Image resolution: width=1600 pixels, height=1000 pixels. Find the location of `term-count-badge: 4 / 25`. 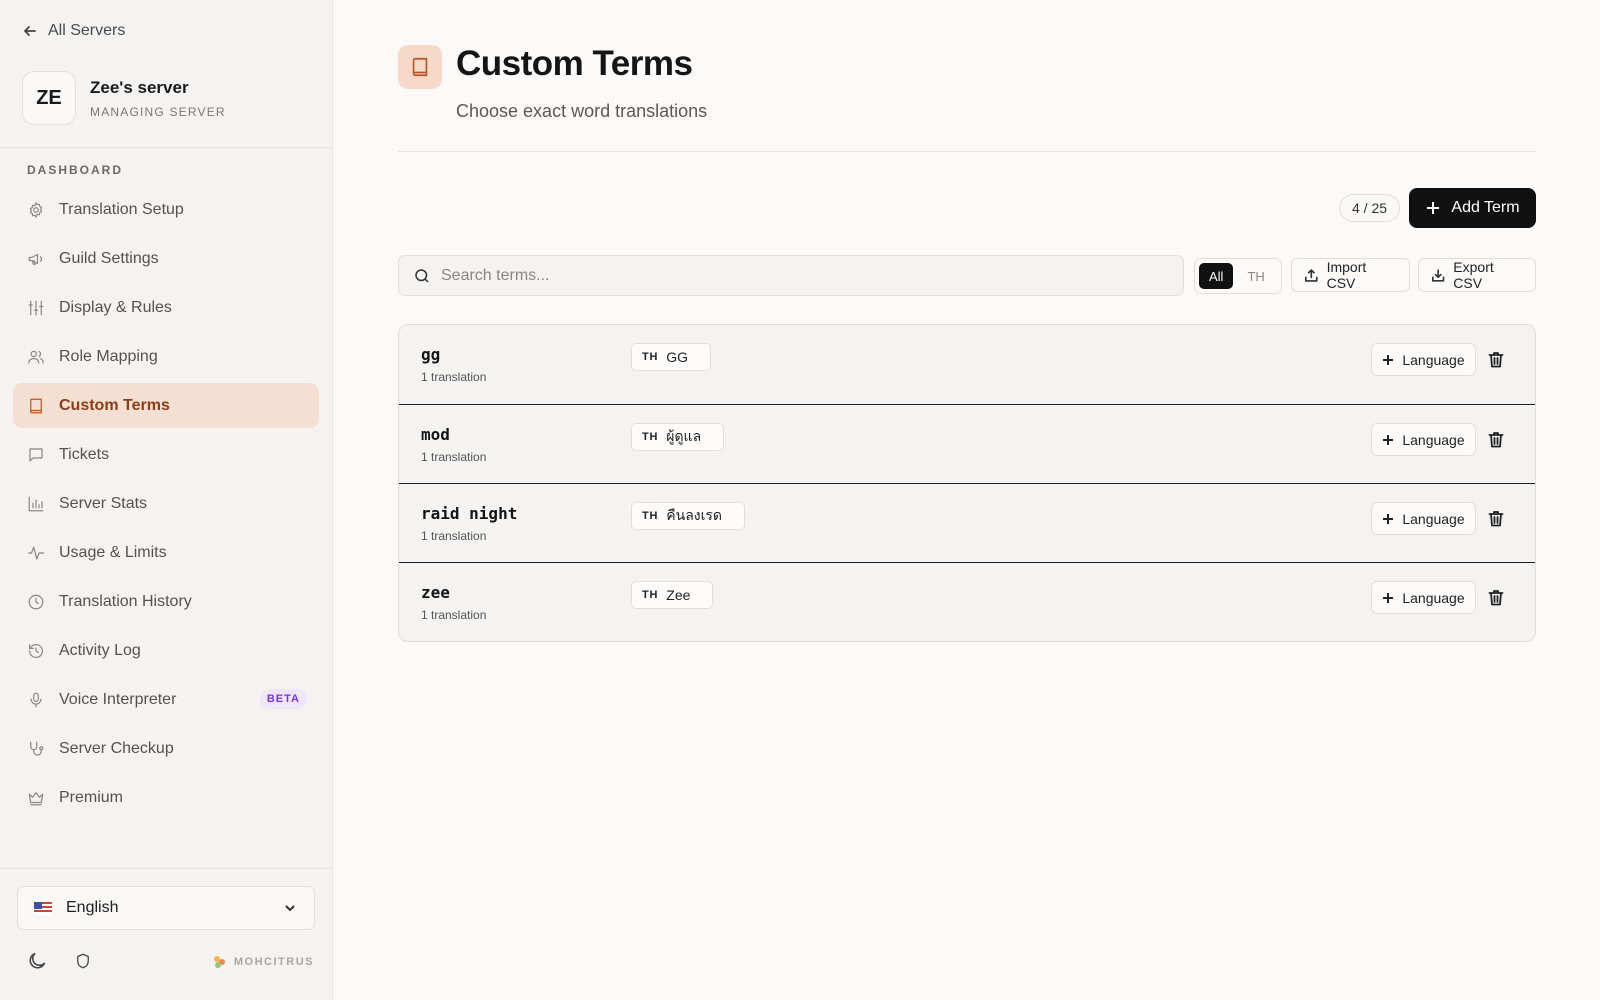

term-count-badge: 4 / 25 is located at coordinates (1370, 208).